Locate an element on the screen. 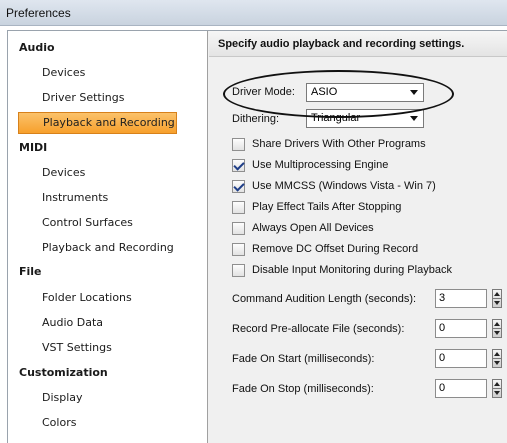  dithering-value: Triangular is located at coordinates (336, 118).